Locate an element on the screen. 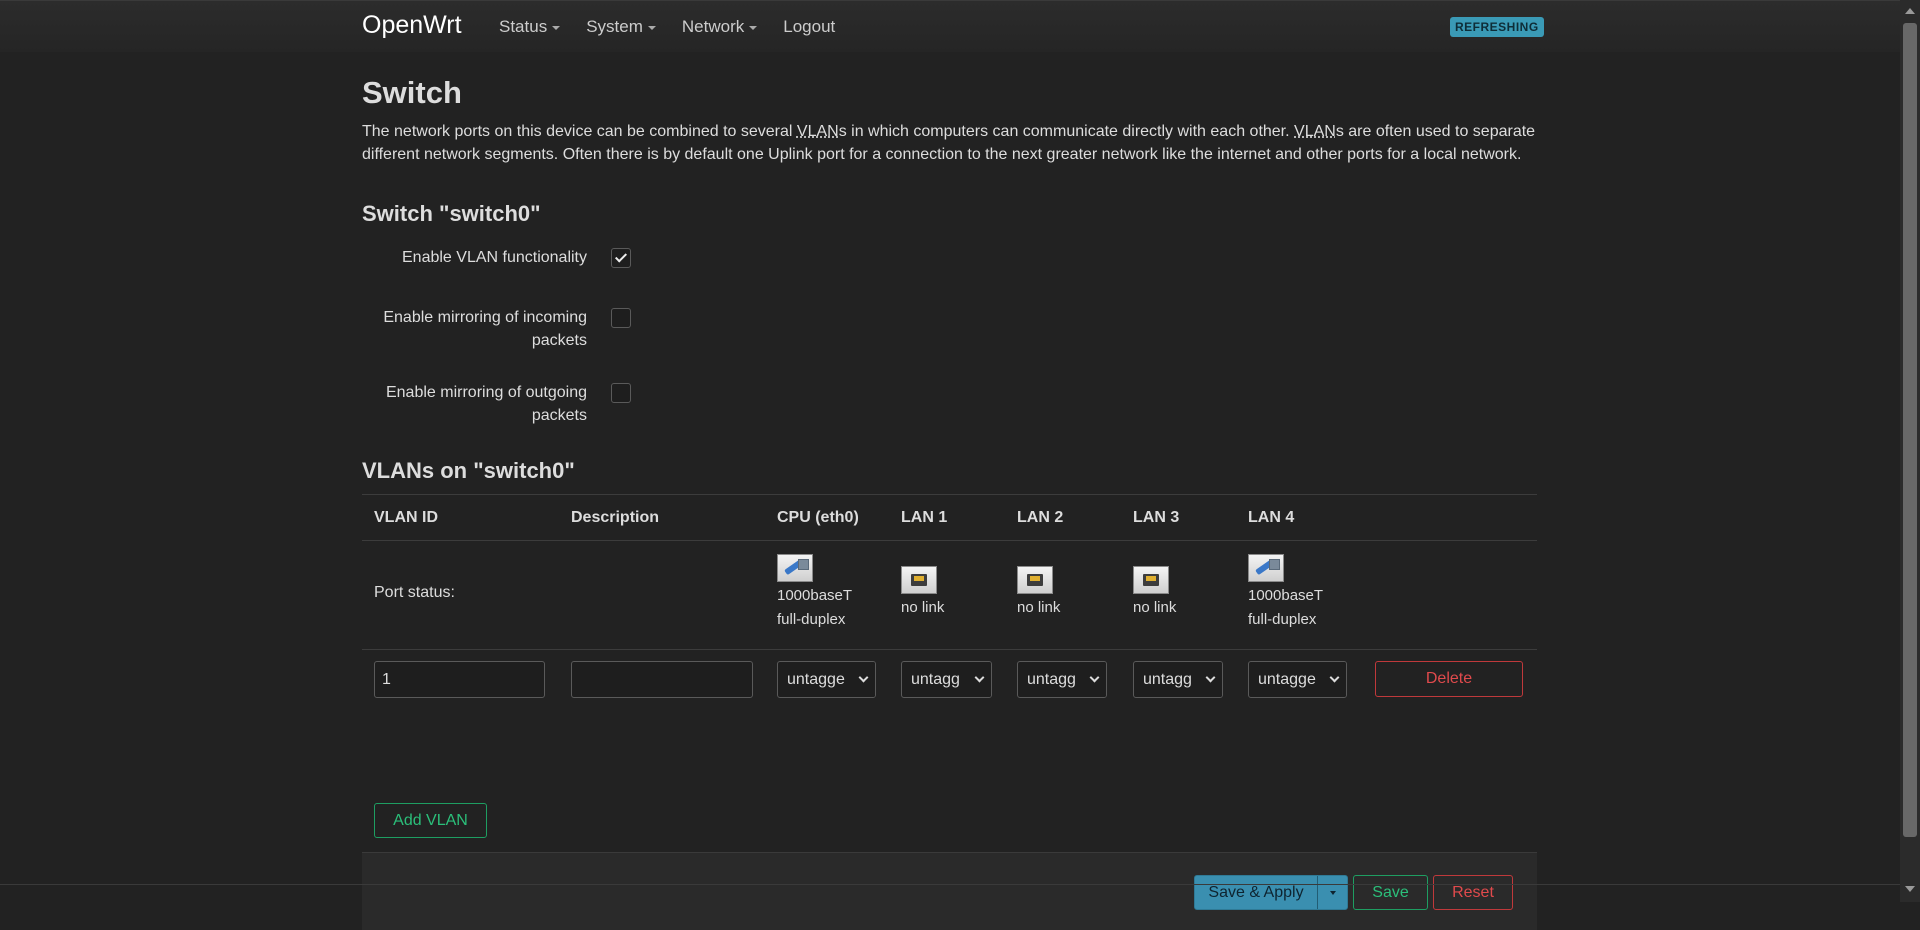 This screenshot has width=1920, height=930. checkmark-icon is located at coordinates (621, 256).